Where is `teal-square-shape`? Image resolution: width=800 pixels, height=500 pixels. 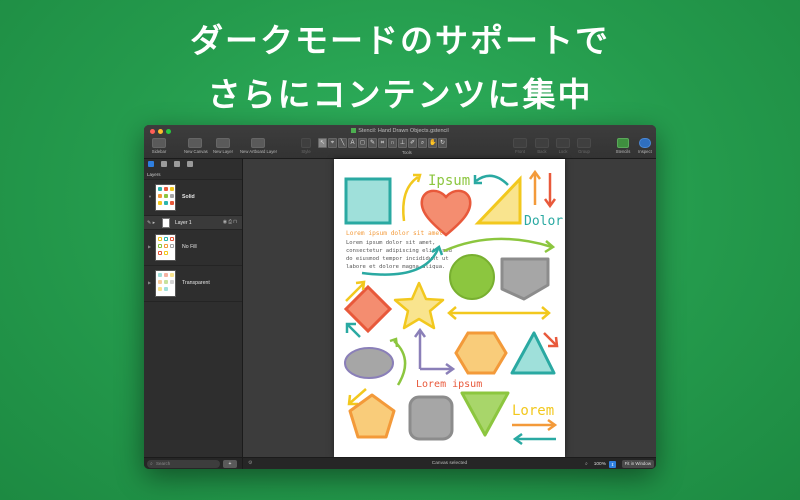
teal-square-shape is located at coordinates (368, 201).